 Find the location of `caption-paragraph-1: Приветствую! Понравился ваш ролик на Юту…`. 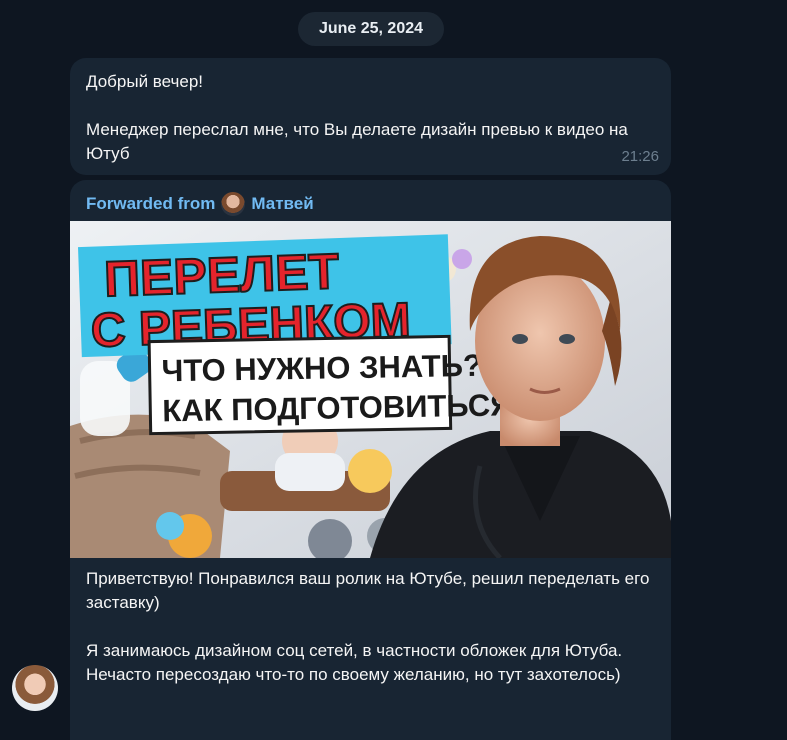

caption-paragraph-1: Приветствую! Понравился ваш ролик на Юту… is located at coordinates (368, 590).